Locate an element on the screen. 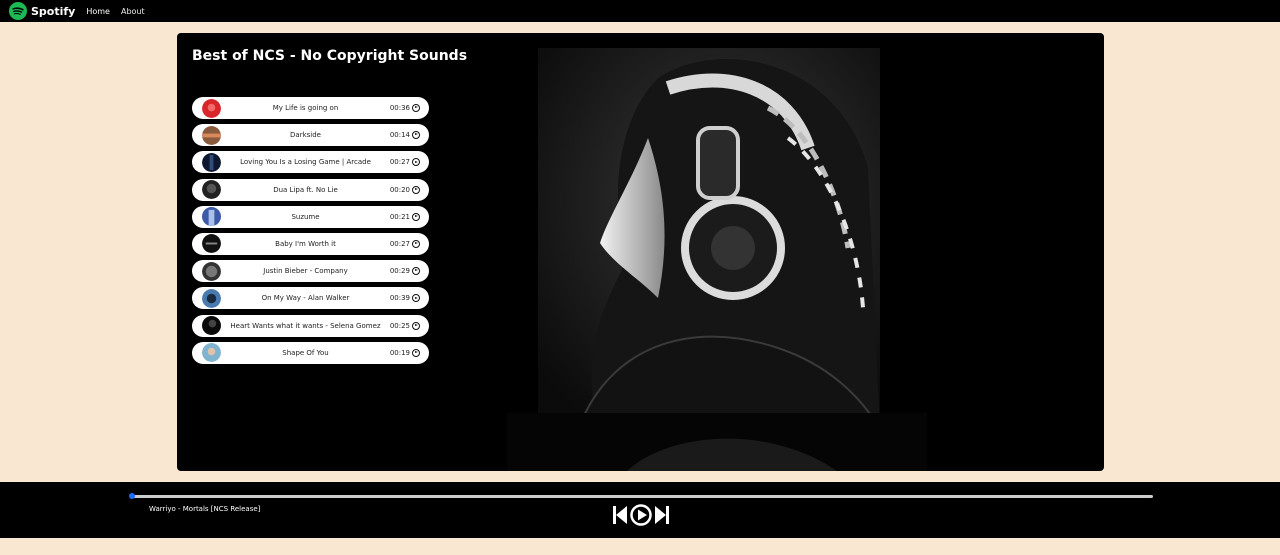 The height and width of the screenshot is (555, 1280). song-name: Loving You Is a Losing Game | Arcade is located at coordinates (305, 162).